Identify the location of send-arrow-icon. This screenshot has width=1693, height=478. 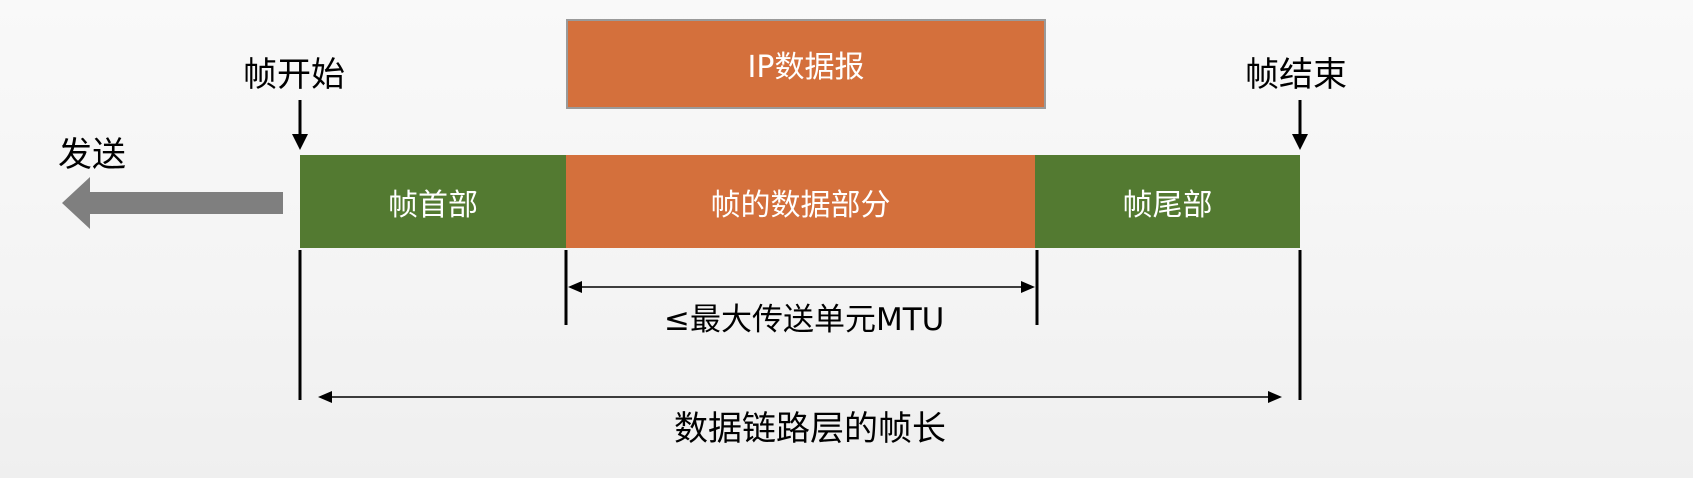
(172, 203).